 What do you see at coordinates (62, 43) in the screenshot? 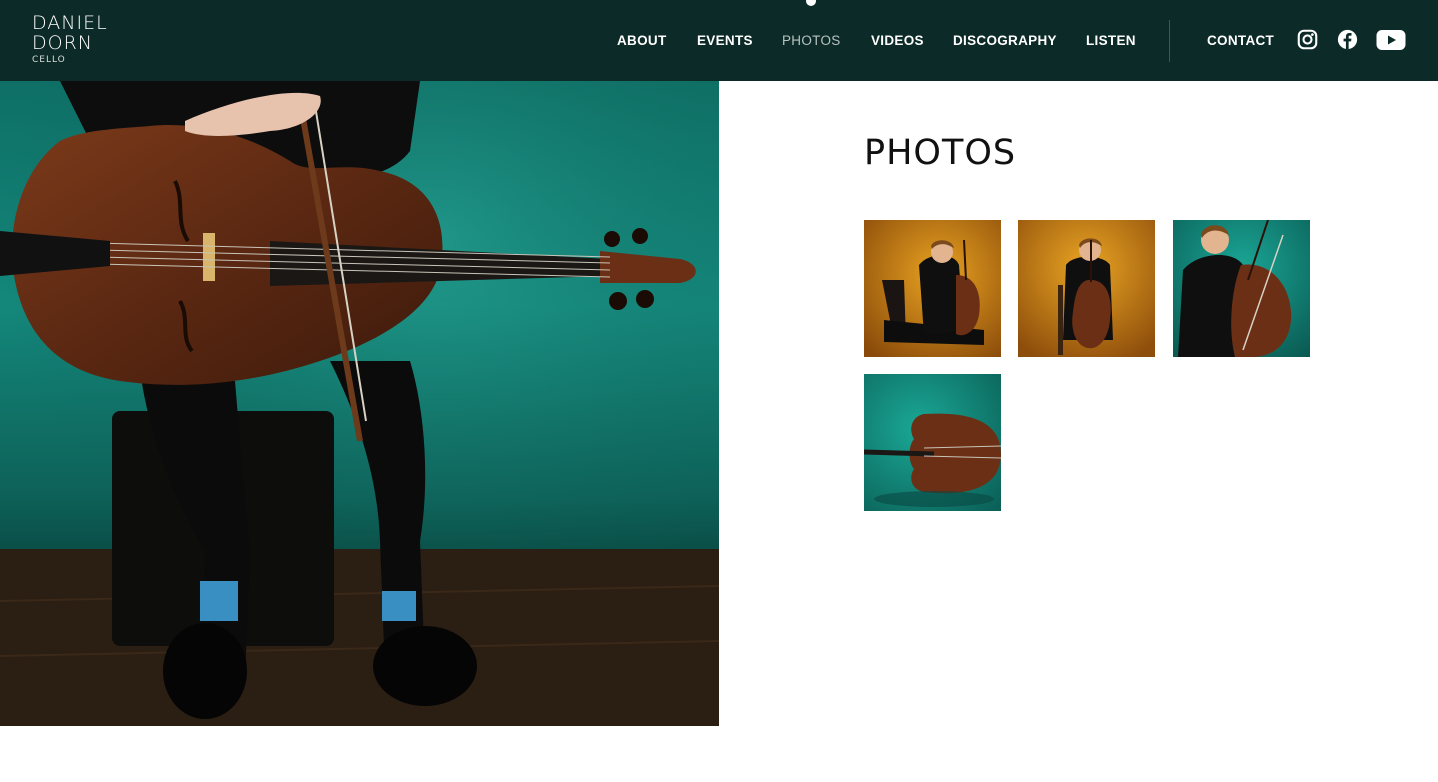
I see `logo-name-last: DORN` at bounding box center [62, 43].